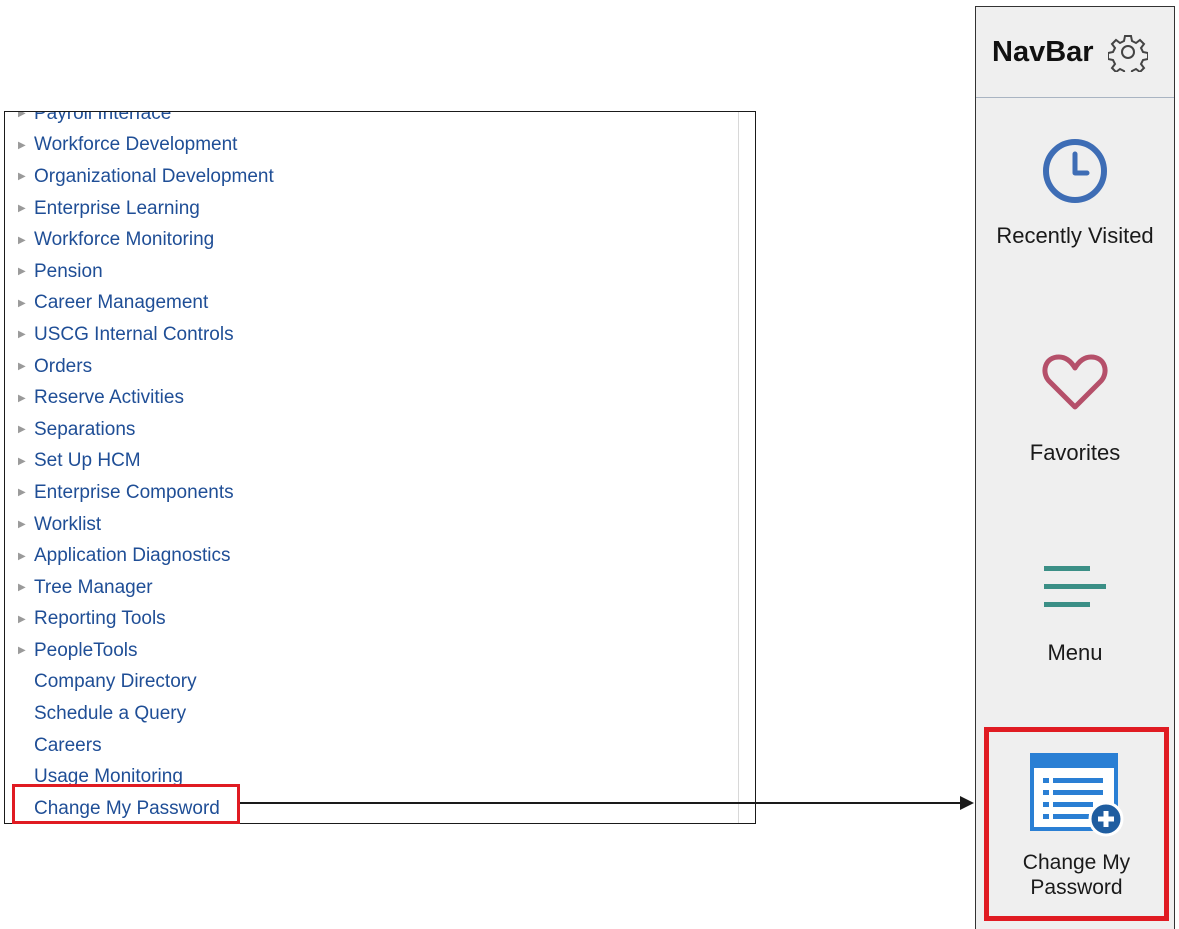 The width and height of the screenshot is (1179, 929). Describe the element at coordinates (102, 118) in the screenshot. I see `menu-item-label: Payroll Interface` at that location.